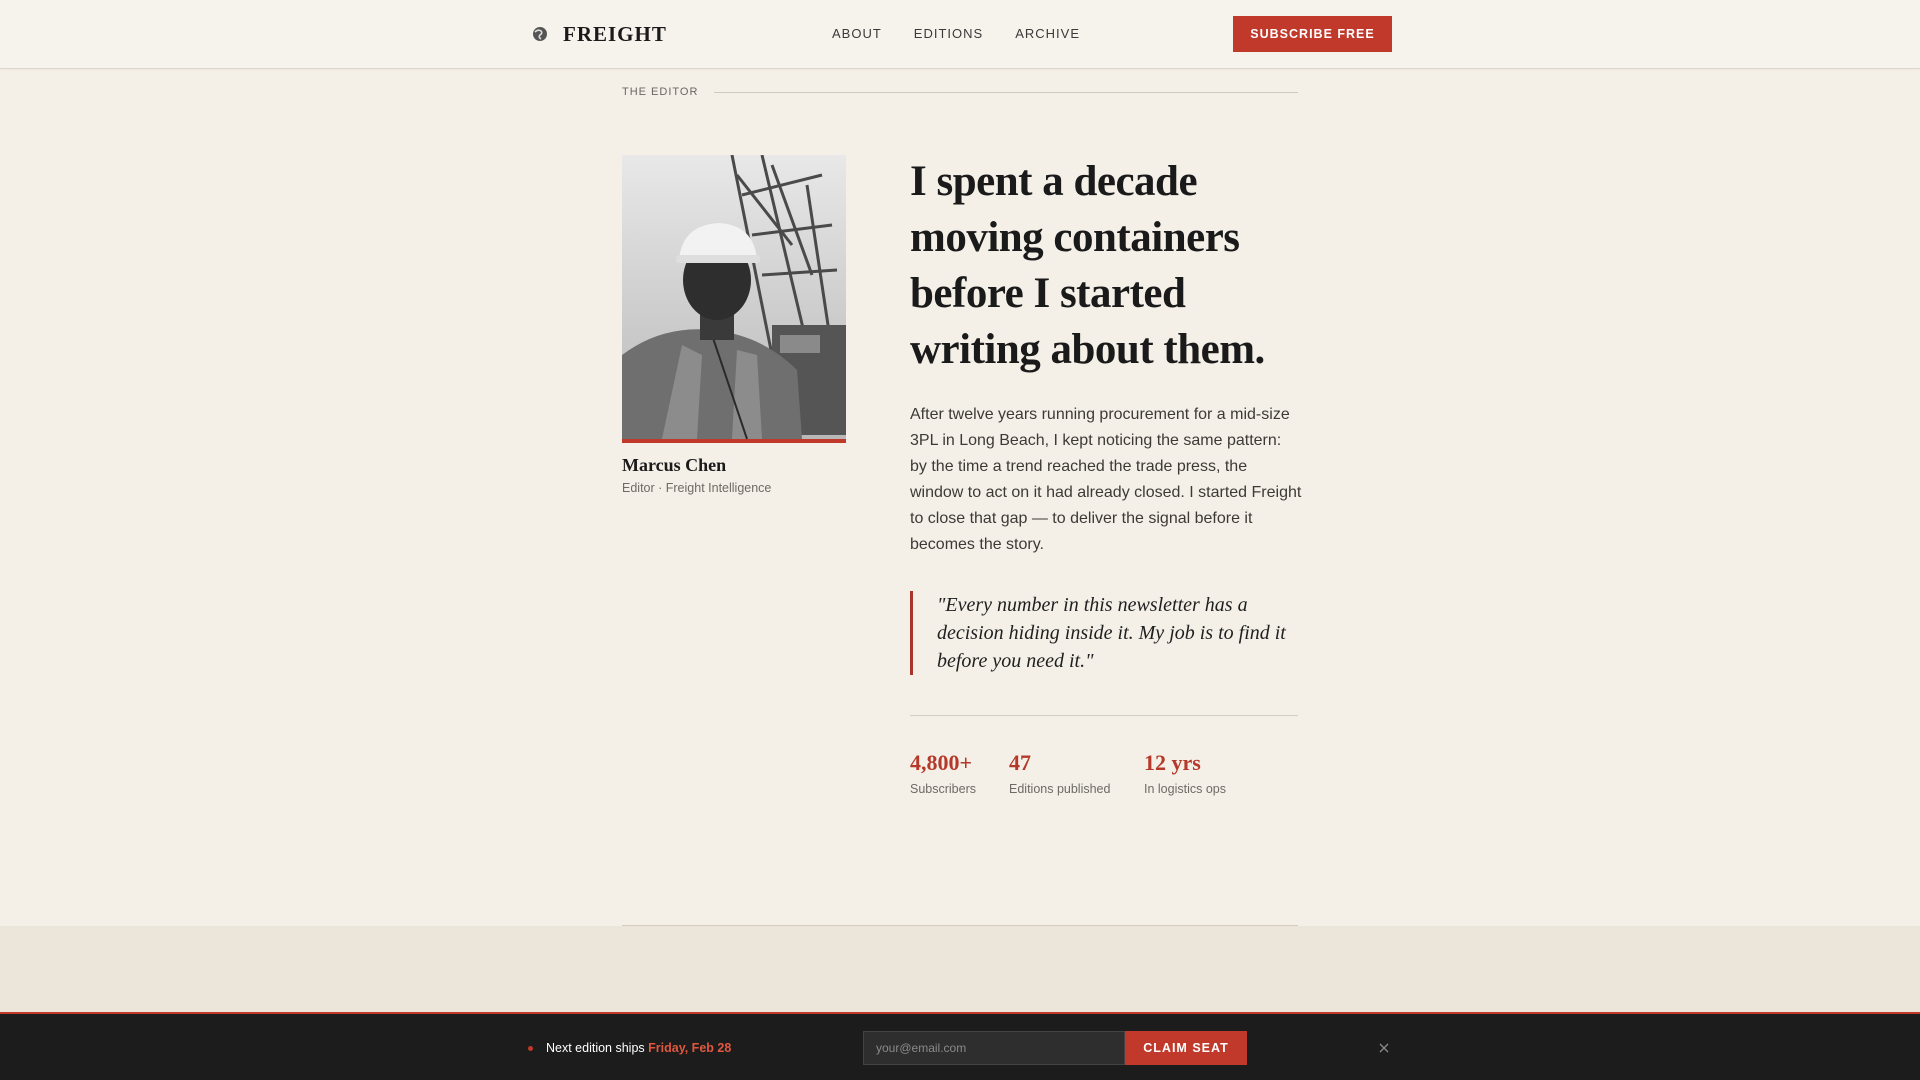 The height and width of the screenshot is (1080, 1920). What do you see at coordinates (1006, 92) in the screenshot?
I see `section-divider` at bounding box center [1006, 92].